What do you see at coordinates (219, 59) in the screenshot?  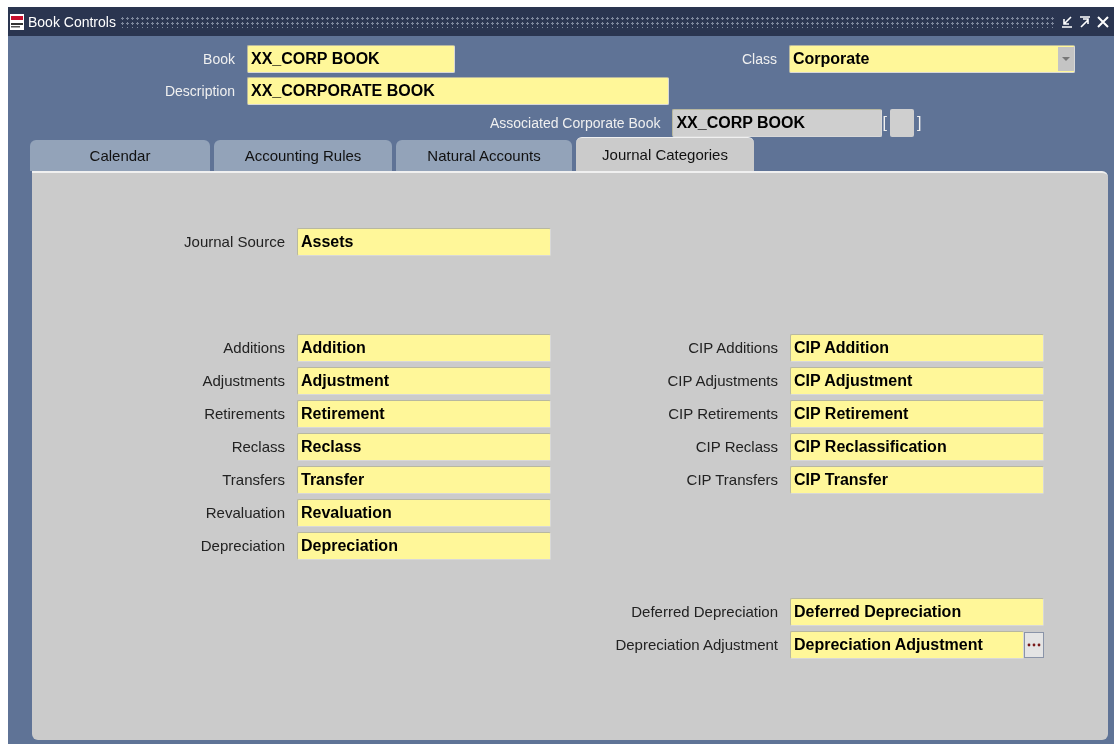 I see `field-label: Book` at bounding box center [219, 59].